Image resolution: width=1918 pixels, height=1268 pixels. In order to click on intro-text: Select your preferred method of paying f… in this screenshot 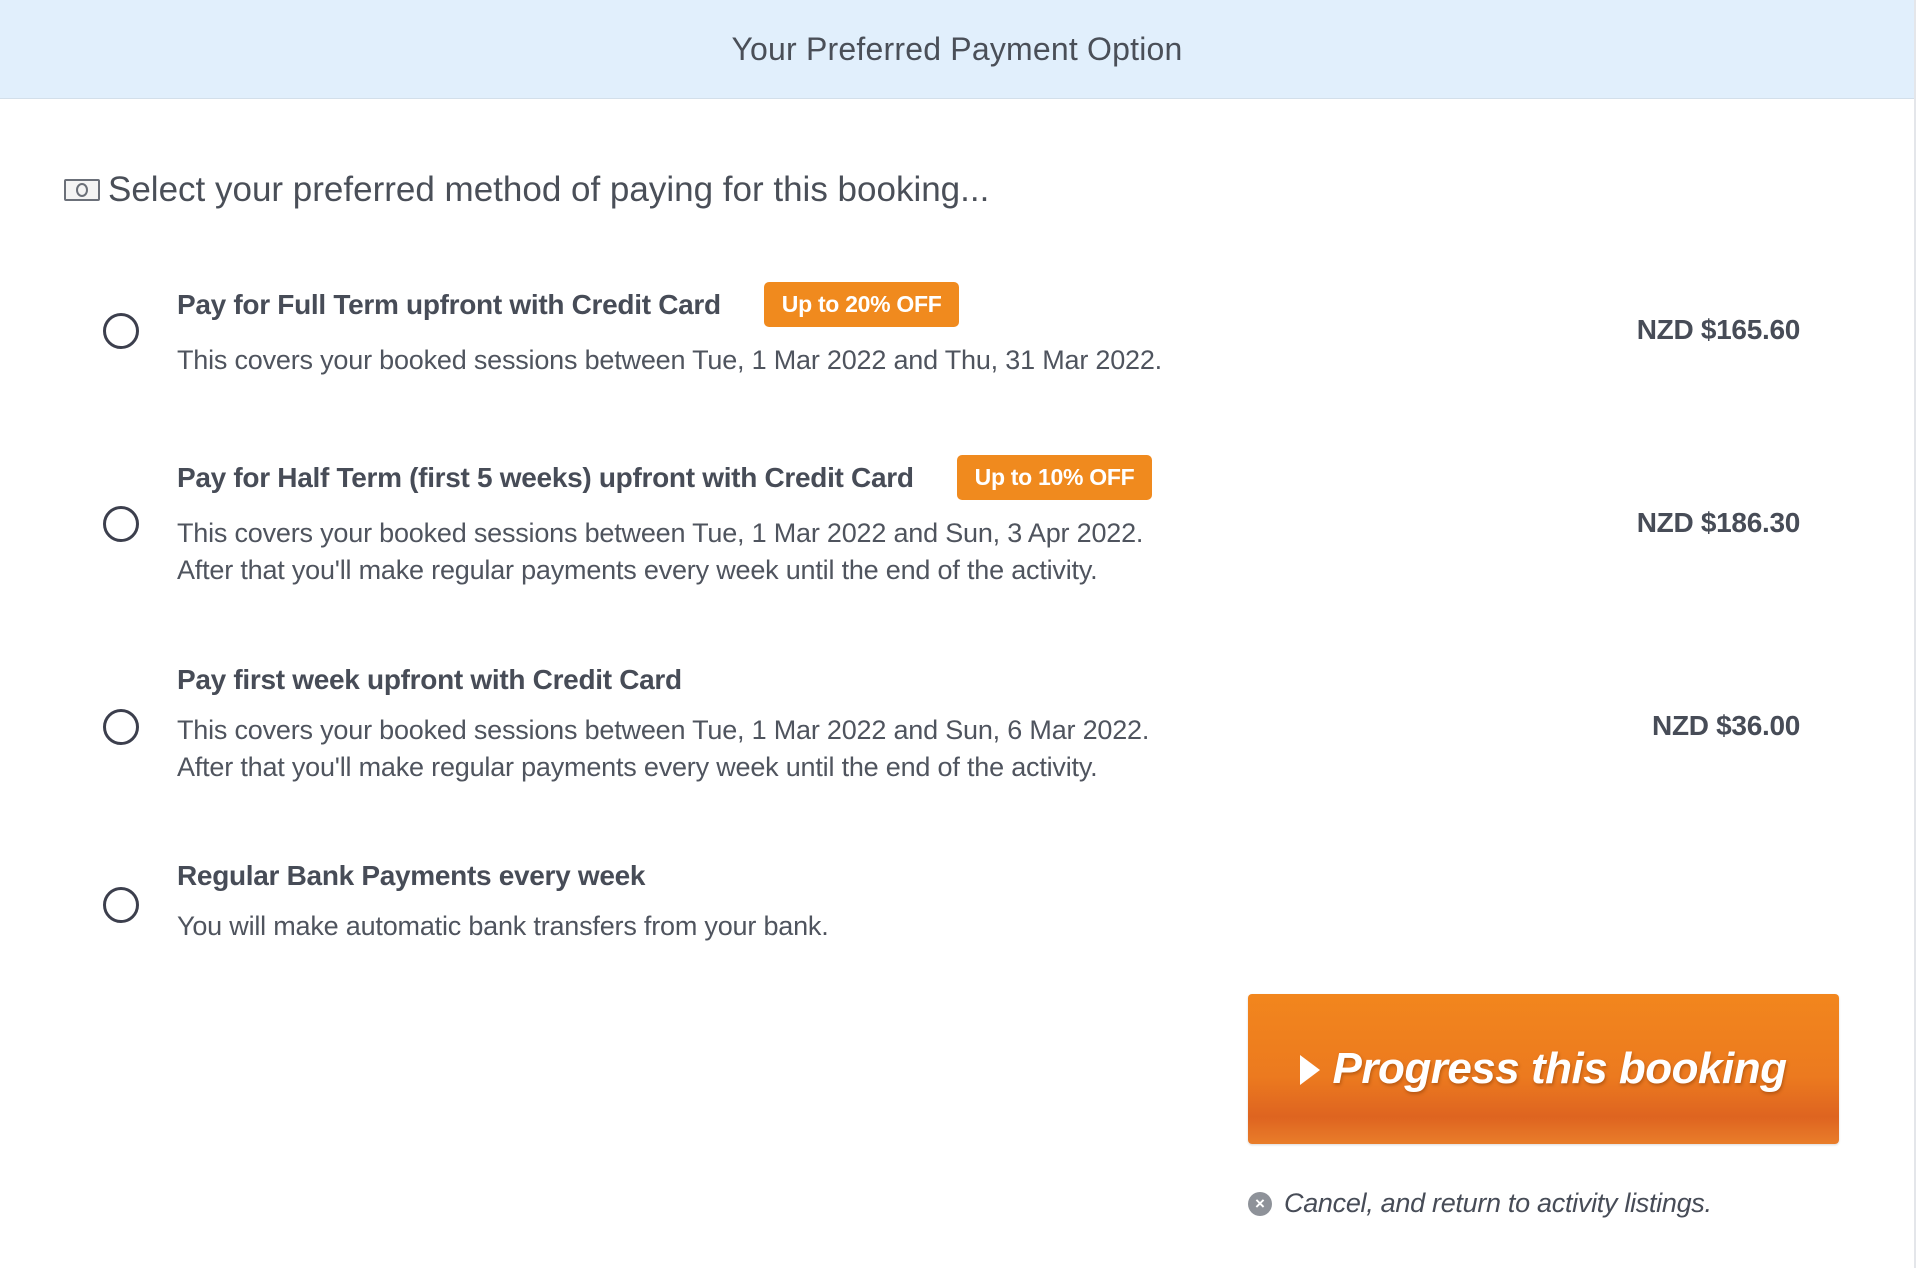, I will do `click(549, 189)`.